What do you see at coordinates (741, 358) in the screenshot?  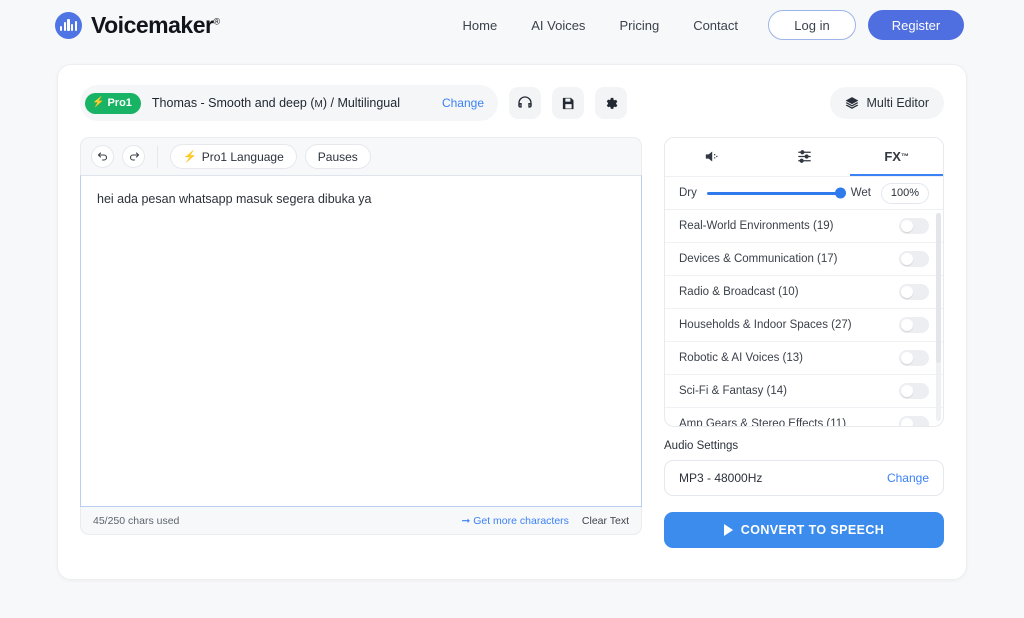 I see `fx-category-label: Robotic & AI Voices (13)` at bounding box center [741, 358].